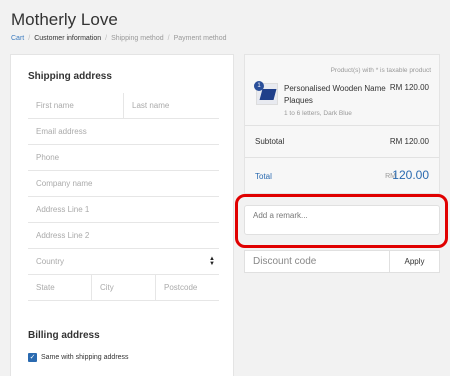 The width and height of the screenshot is (450, 376). I want to click on product-variant: 1 to 6 letters, Dark Blue, so click(318, 113).